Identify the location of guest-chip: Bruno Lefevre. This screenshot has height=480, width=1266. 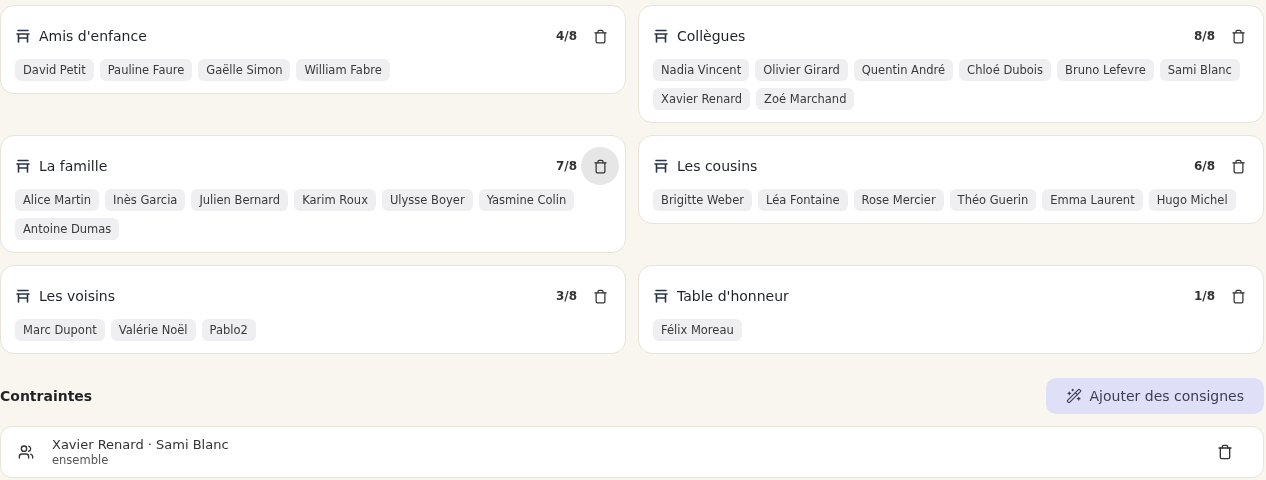
(1105, 70).